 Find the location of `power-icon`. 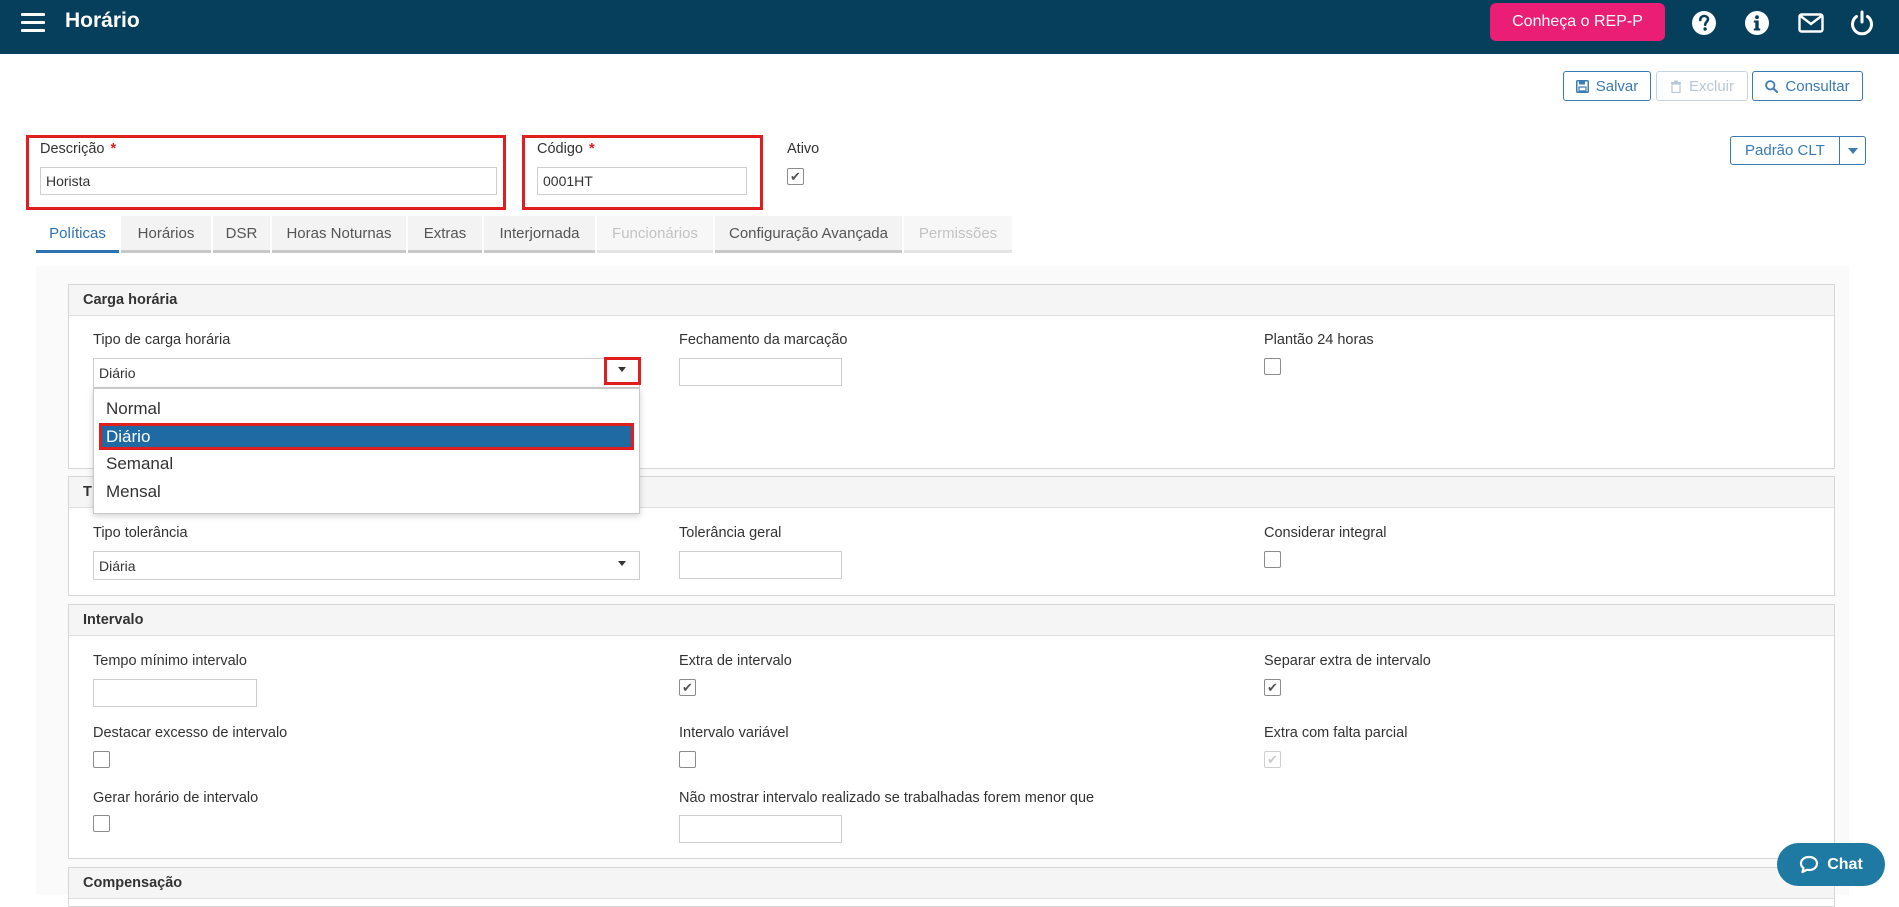

power-icon is located at coordinates (1862, 23).